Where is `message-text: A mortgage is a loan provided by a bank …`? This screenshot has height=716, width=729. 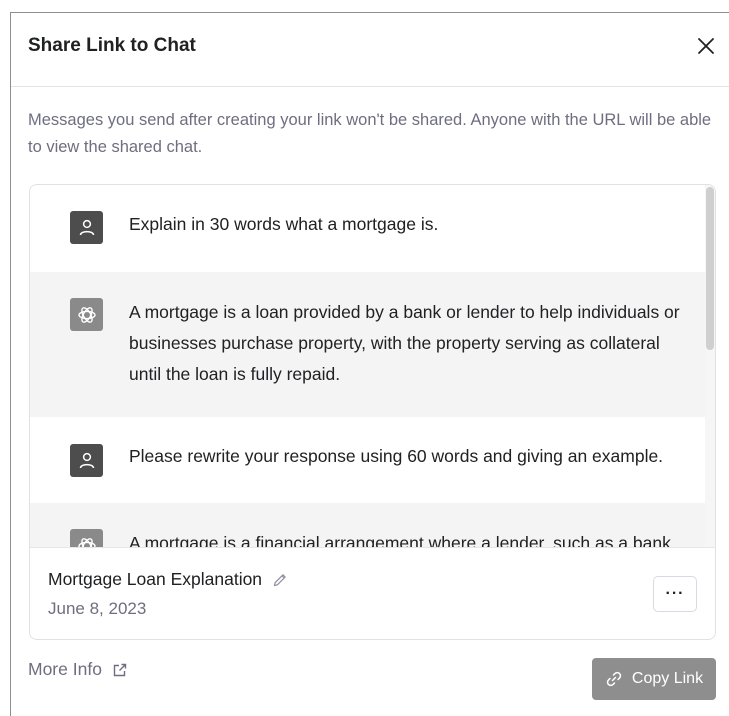
message-text: A mortgage is a loan provided by a bank … is located at coordinates (404, 343).